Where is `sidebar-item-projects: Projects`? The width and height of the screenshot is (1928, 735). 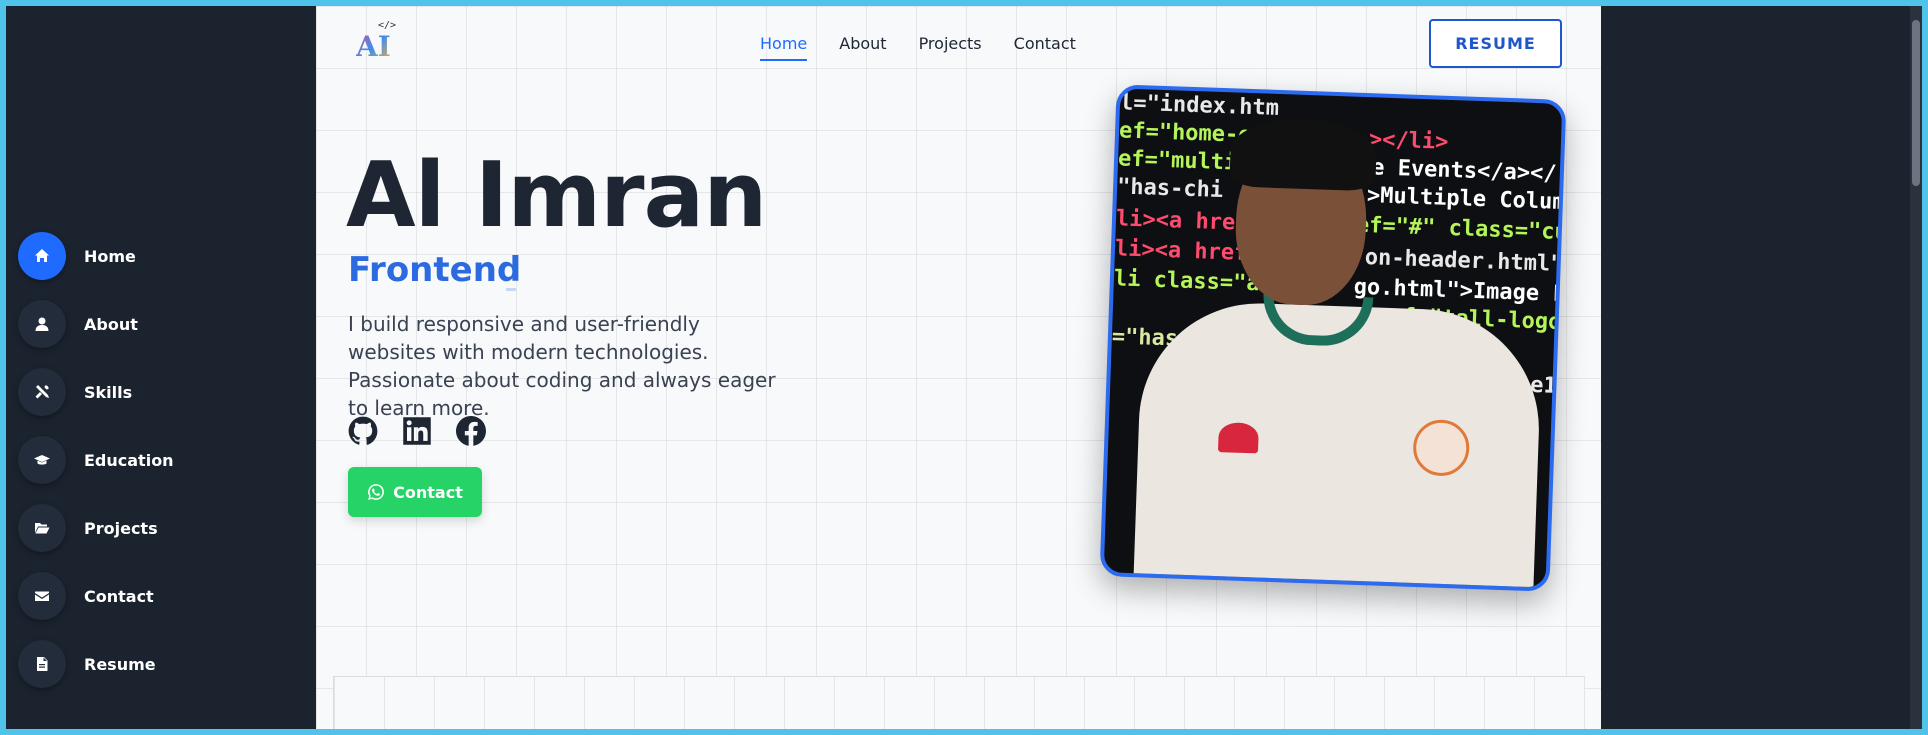 sidebar-item-projects: Projects is located at coordinates (88, 528).